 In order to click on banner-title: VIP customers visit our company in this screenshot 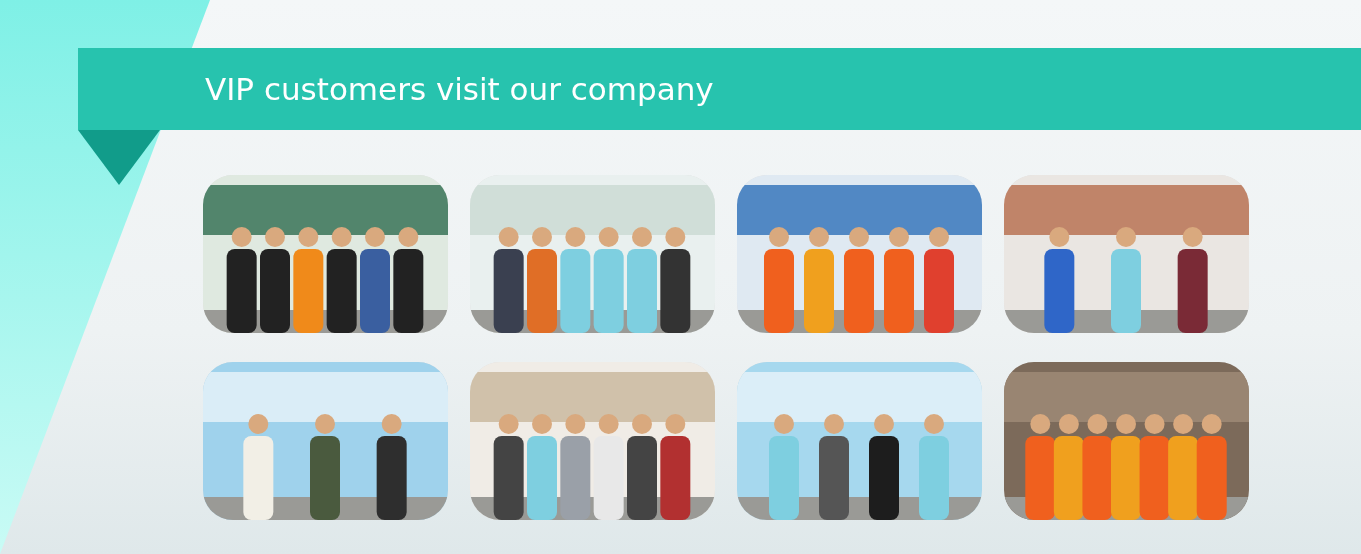, I will do `click(459, 89)`.